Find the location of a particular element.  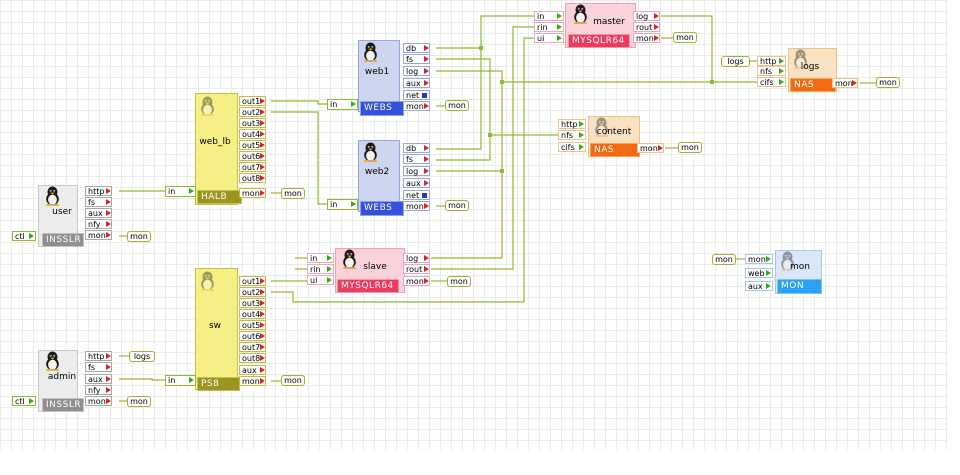

port-mon-aux: aux is located at coordinates (759, 286).